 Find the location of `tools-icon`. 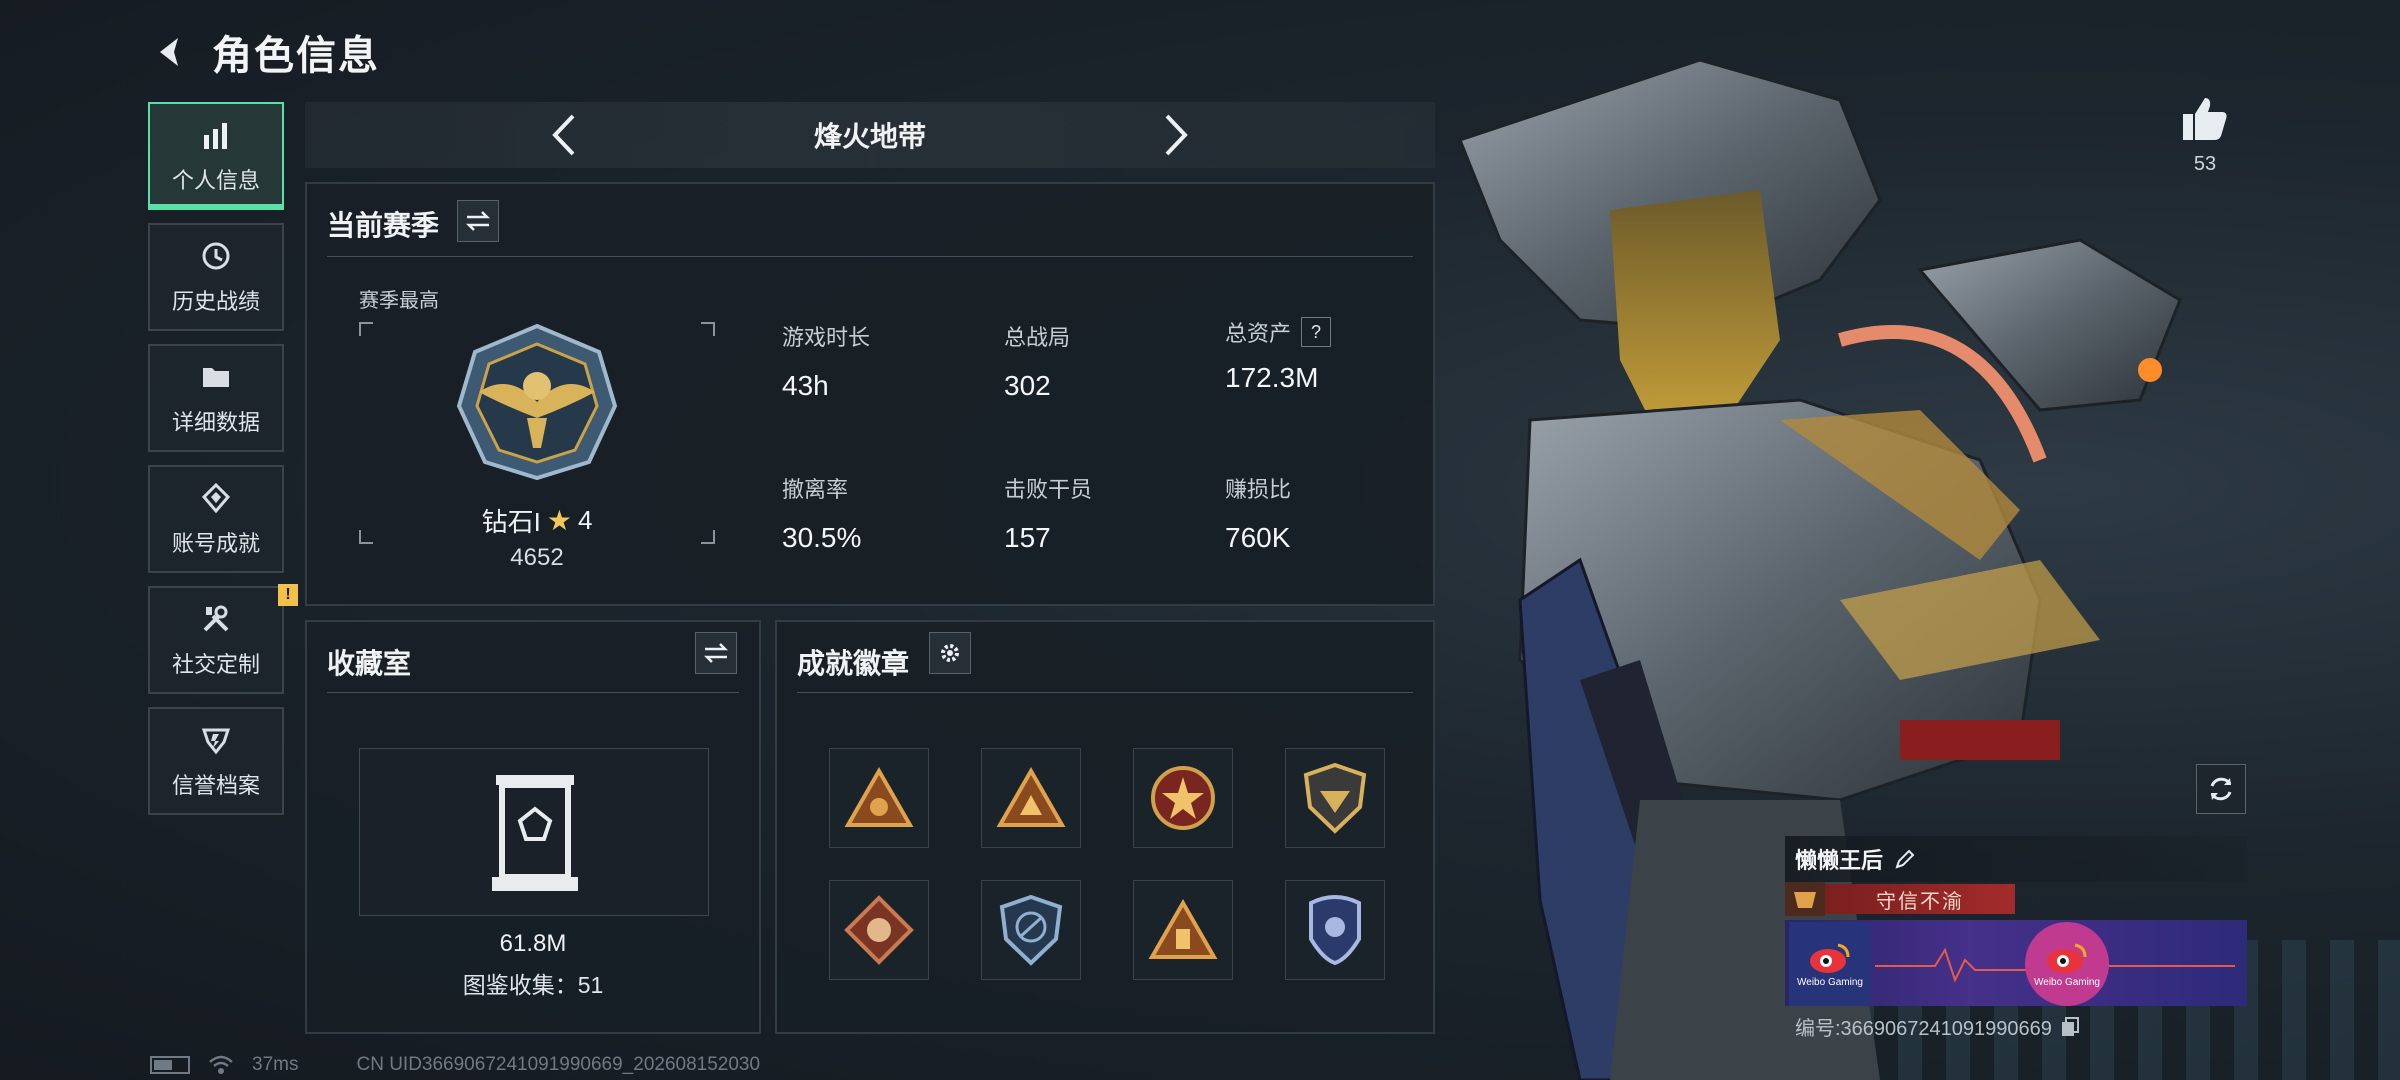

tools-icon is located at coordinates (216, 619).